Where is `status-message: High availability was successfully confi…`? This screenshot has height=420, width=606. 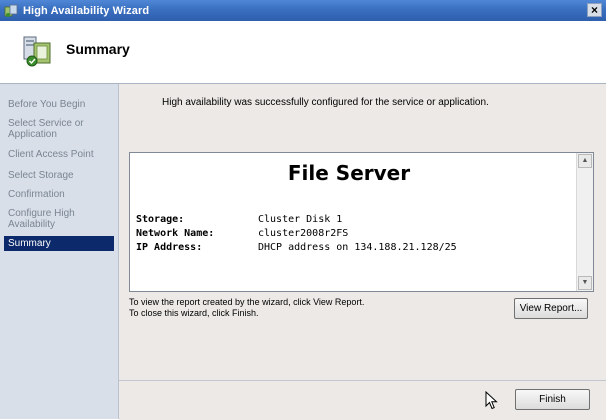
status-message: High availability was successfully confi… is located at coordinates (325, 102).